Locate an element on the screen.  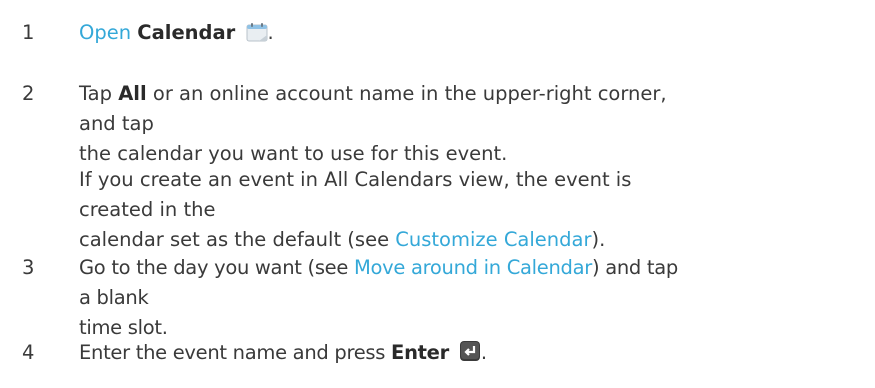
step-text: Open Calendar . is located at coordinates (379, 34).